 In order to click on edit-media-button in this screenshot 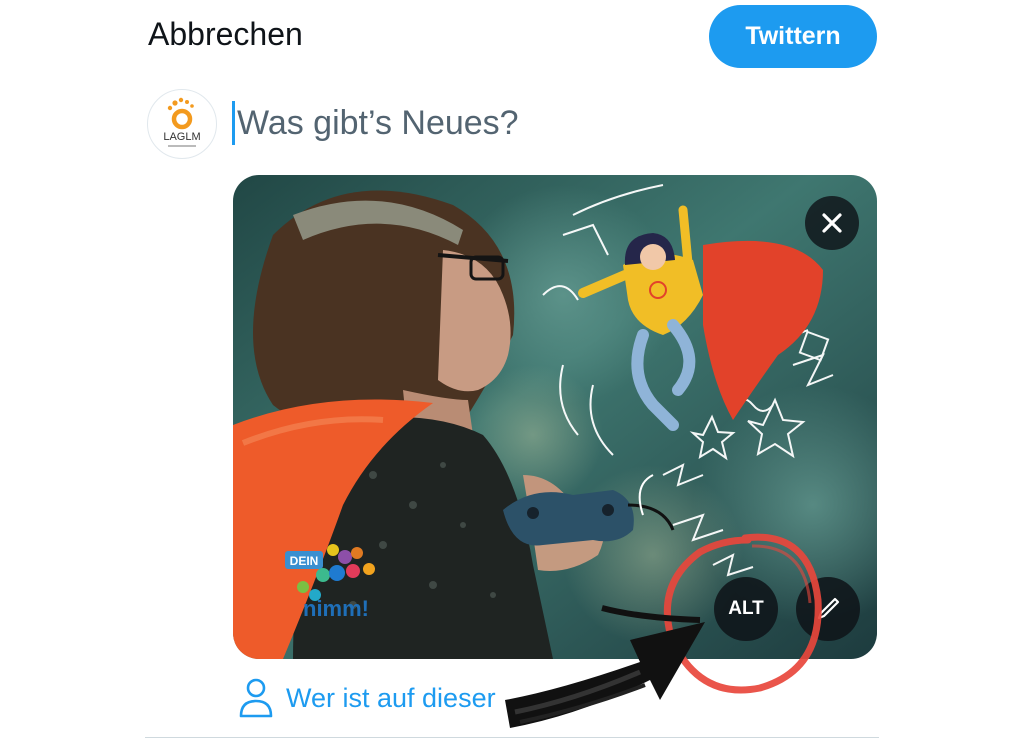, I will do `click(828, 609)`.